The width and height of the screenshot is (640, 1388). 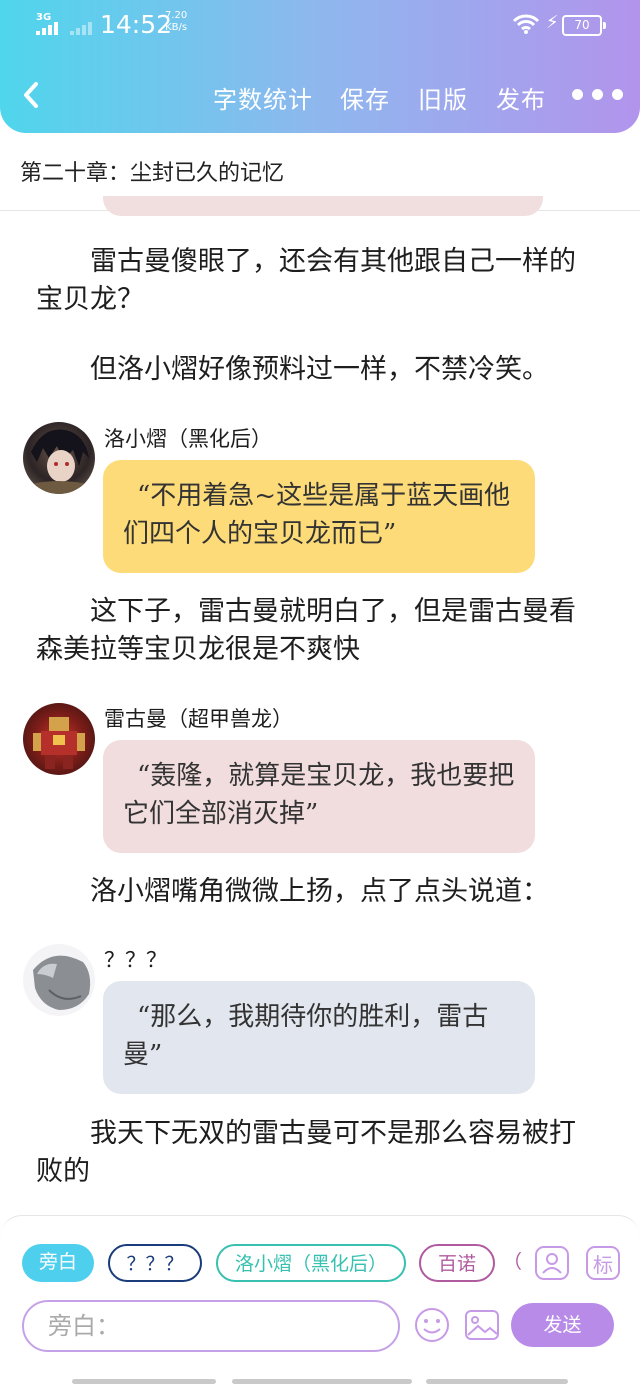 What do you see at coordinates (31, 95) in the screenshot?
I see `chevron-left-icon` at bounding box center [31, 95].